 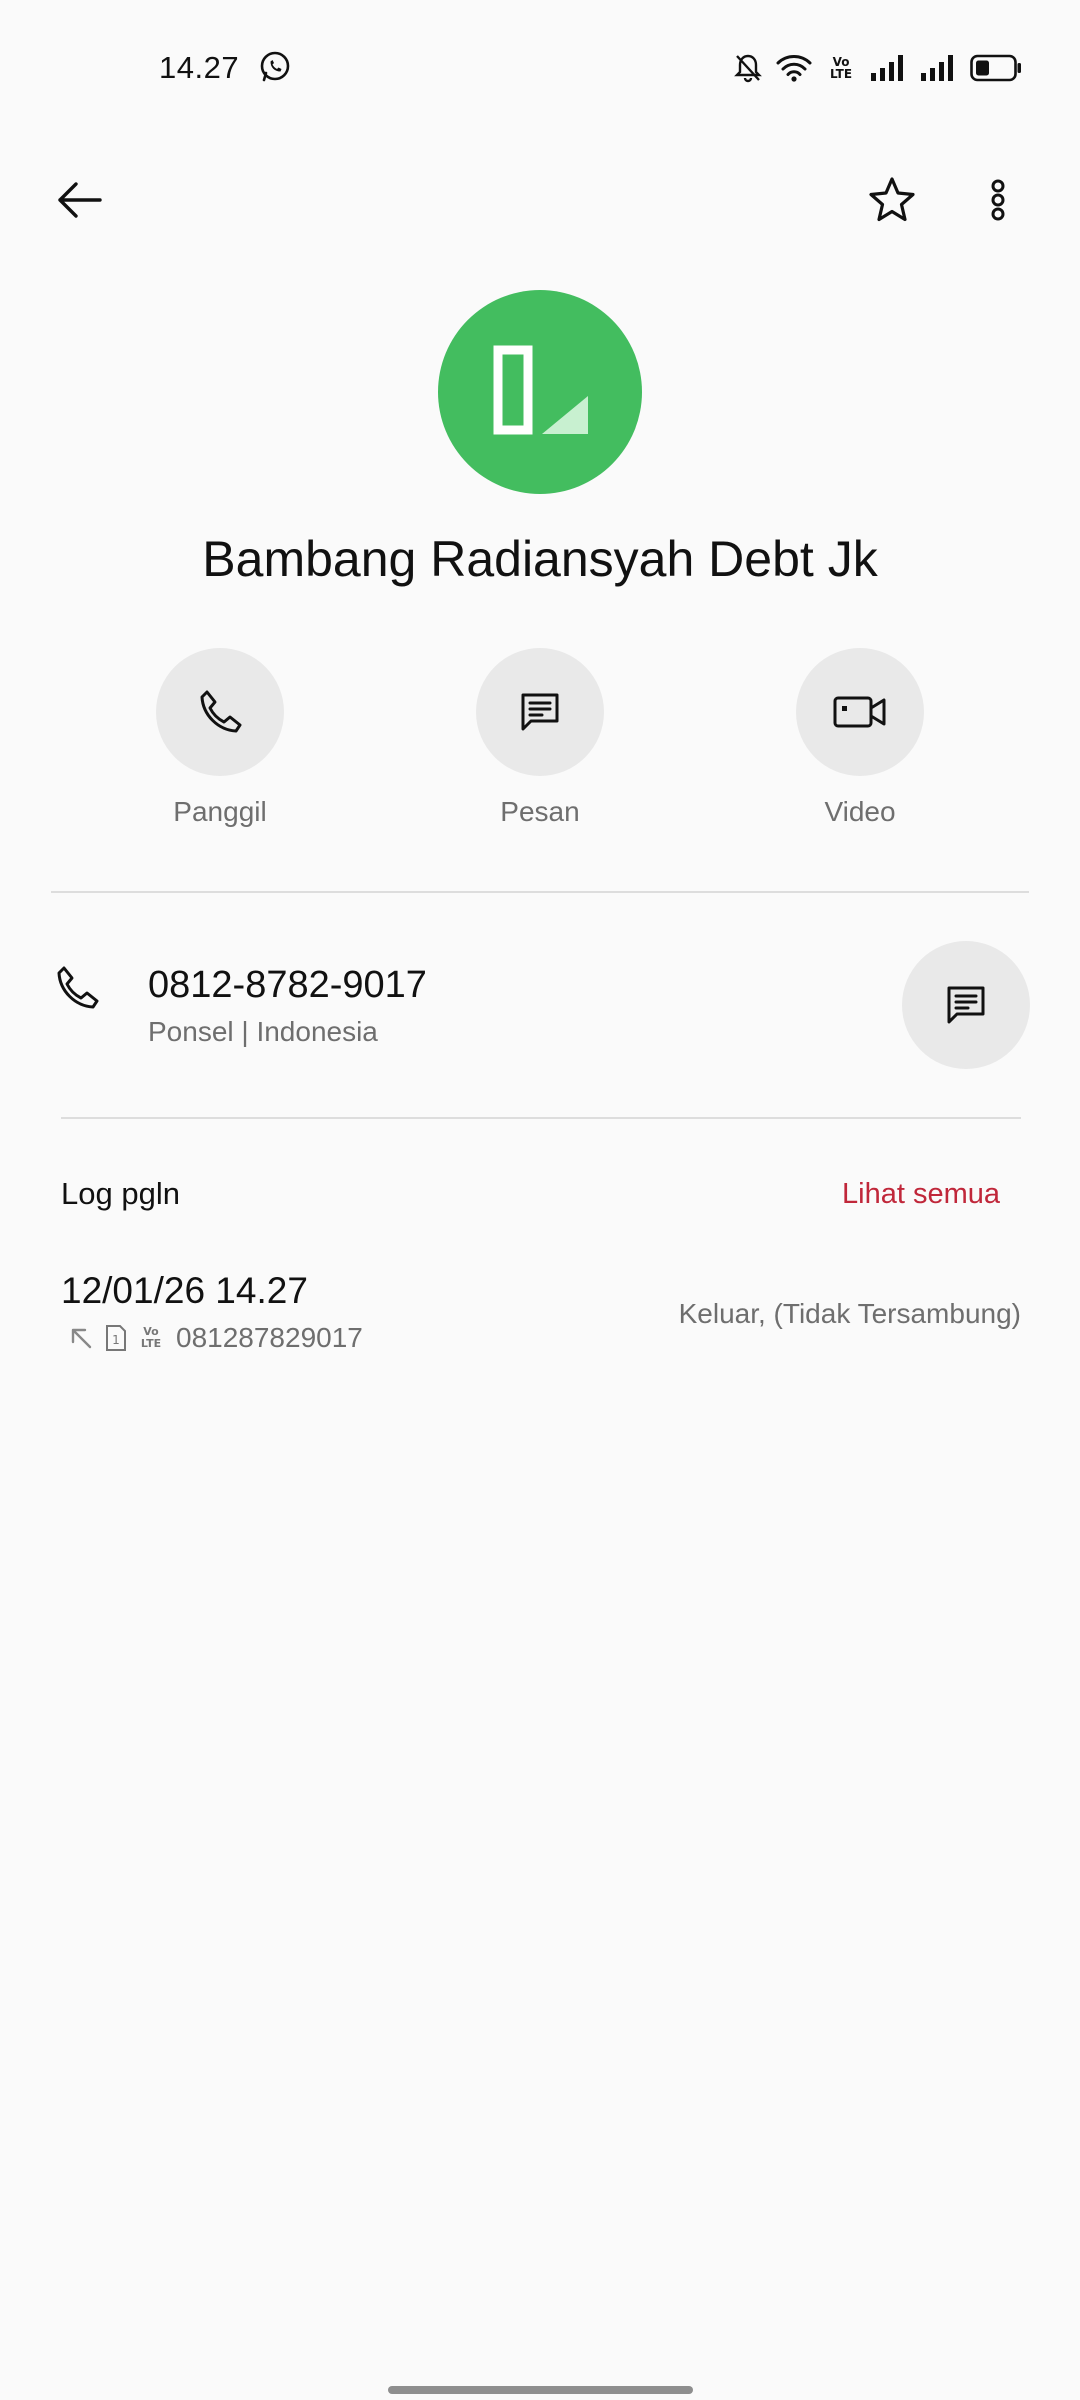 What do you see at coordinates (887, 68) in the screenshot?
I see `signal-sim1-icon` at bounding box center [887, 68].